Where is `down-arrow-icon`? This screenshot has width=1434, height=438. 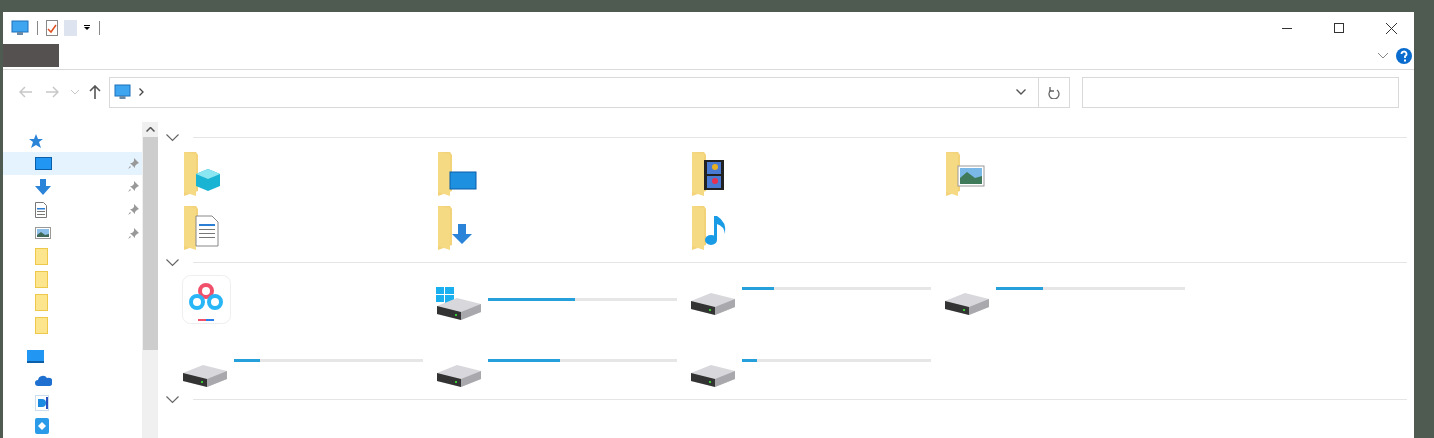
down-arrow-icon is located at coordinates (43, 186).